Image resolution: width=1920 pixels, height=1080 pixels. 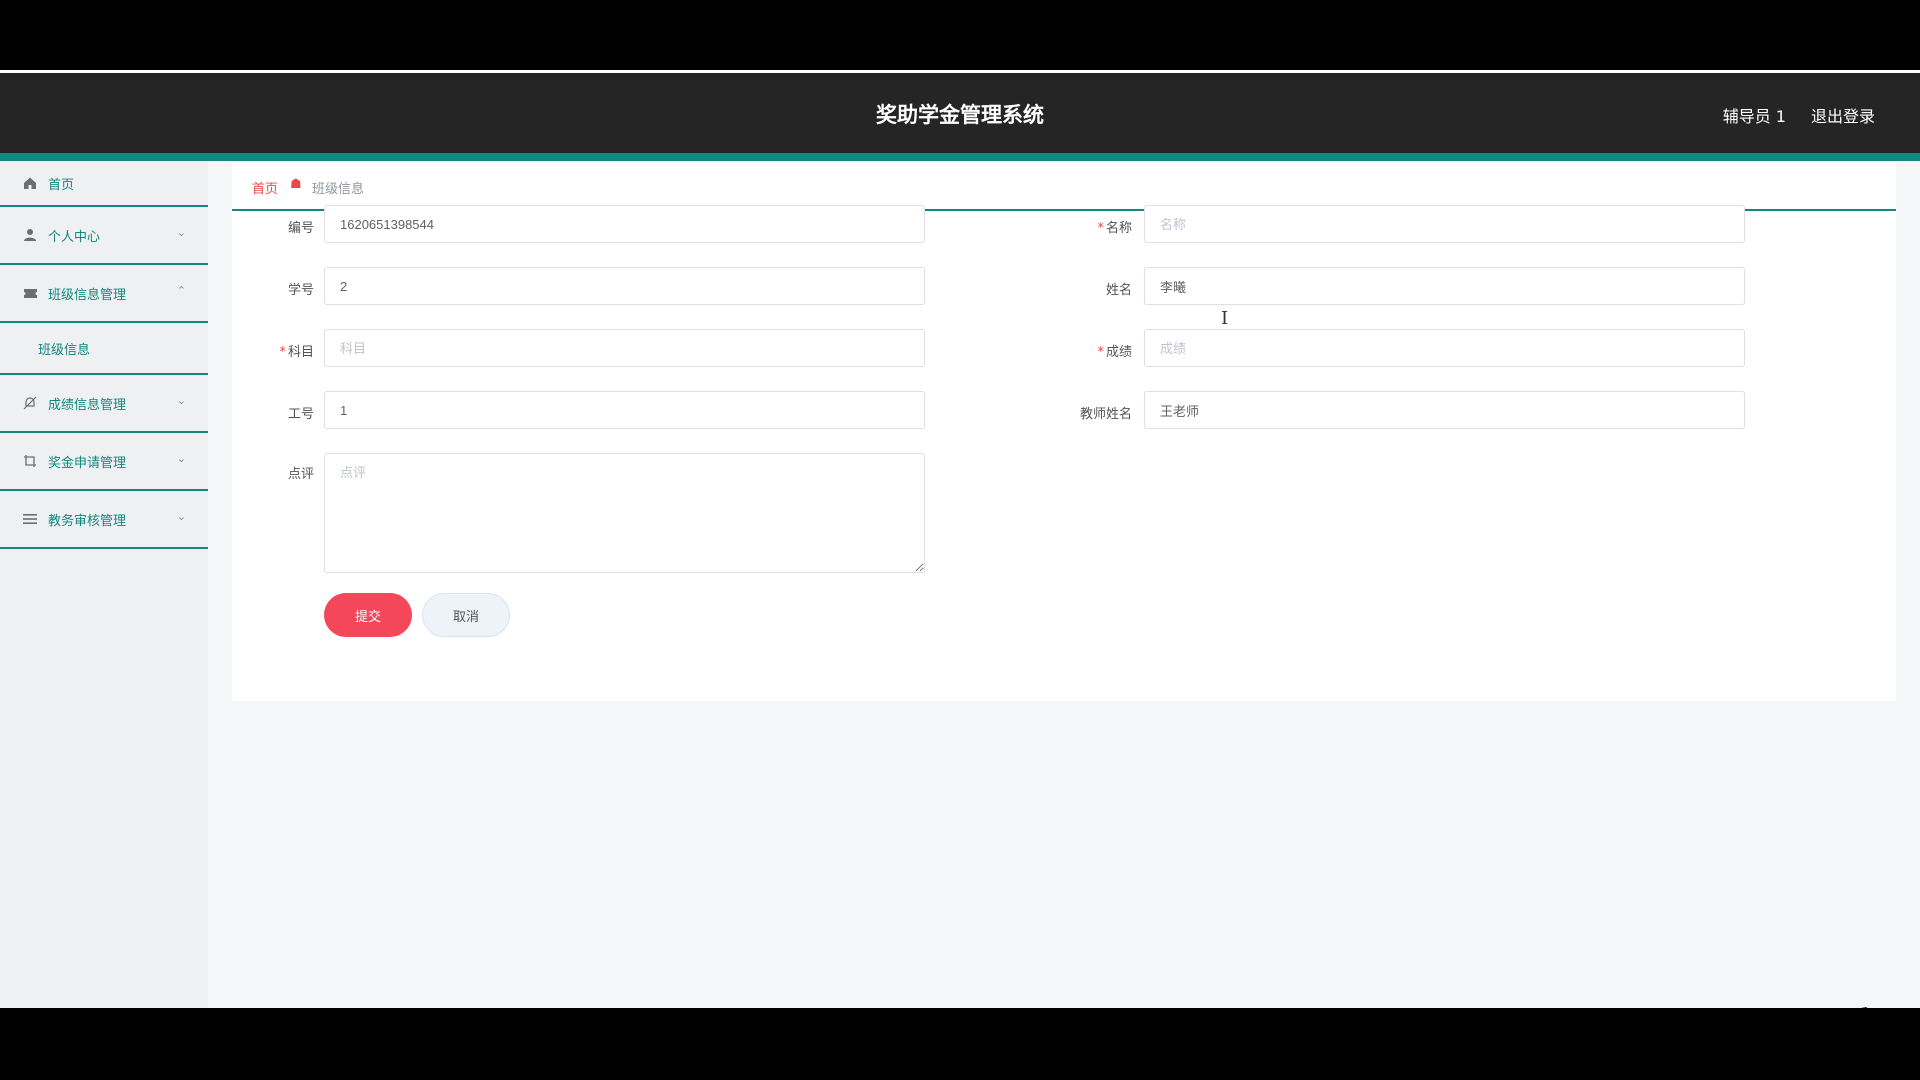 What do you see at coordinates (296, 352) in the screenshot?
I see `kemu-label: * 科目` at bounding box center [296, 352].